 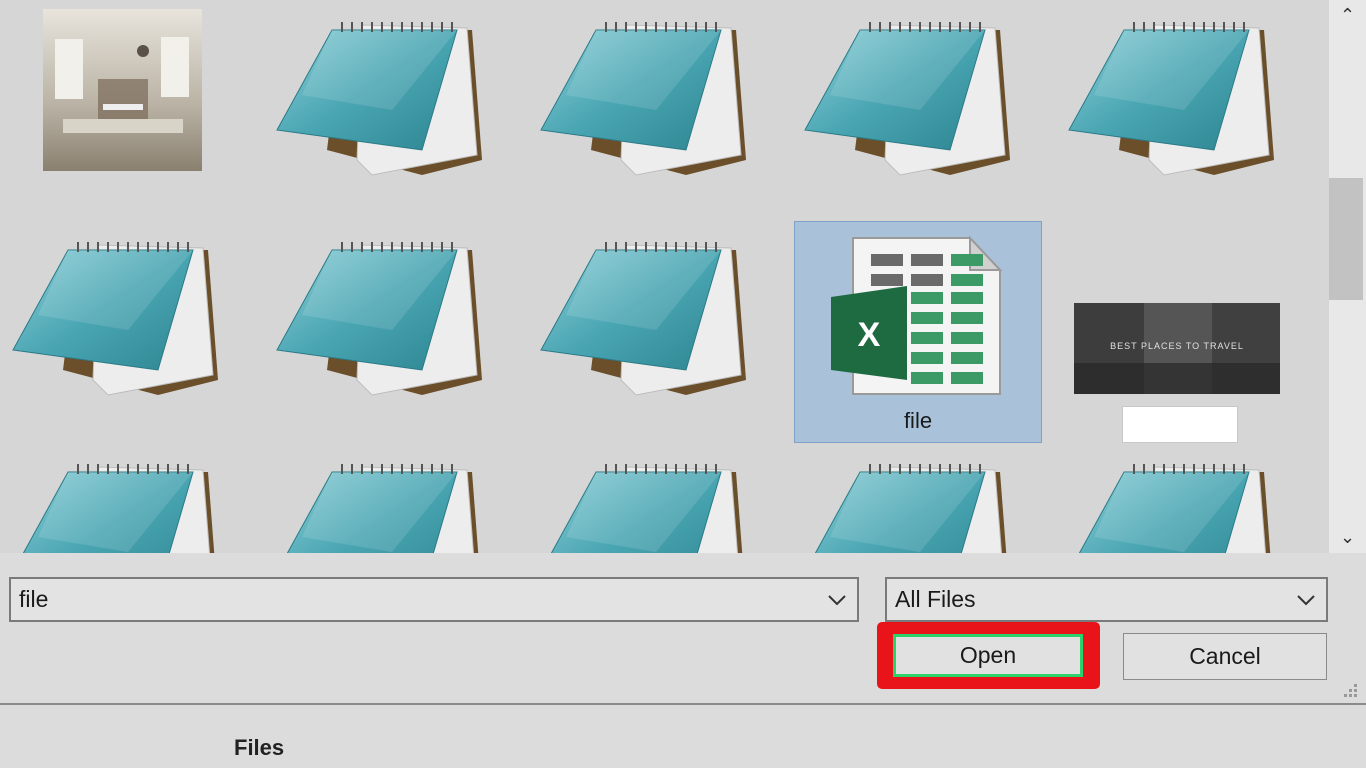 I want to click on chevron-down-icon: ⌄, so click(x=1347, y=536).